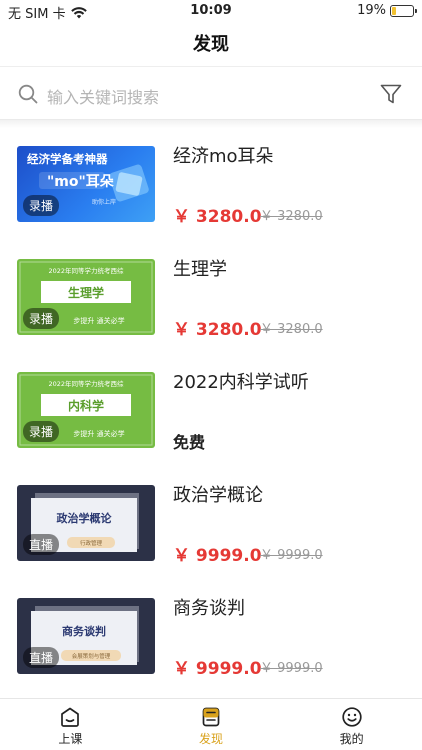  I want to click on course-title: 经济mo耳朵, so click(223, 156).